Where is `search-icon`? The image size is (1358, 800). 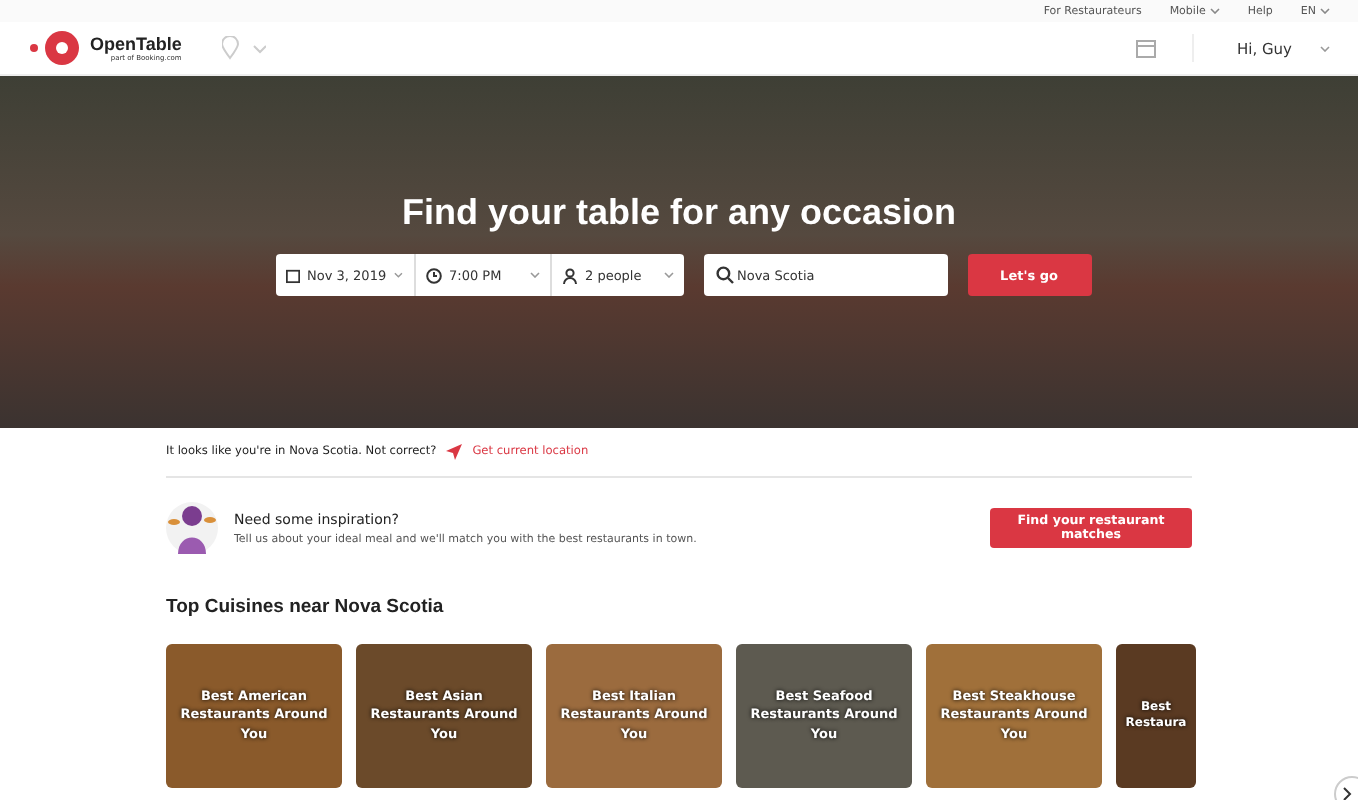
search-icon is located at coordinates (724, 275).